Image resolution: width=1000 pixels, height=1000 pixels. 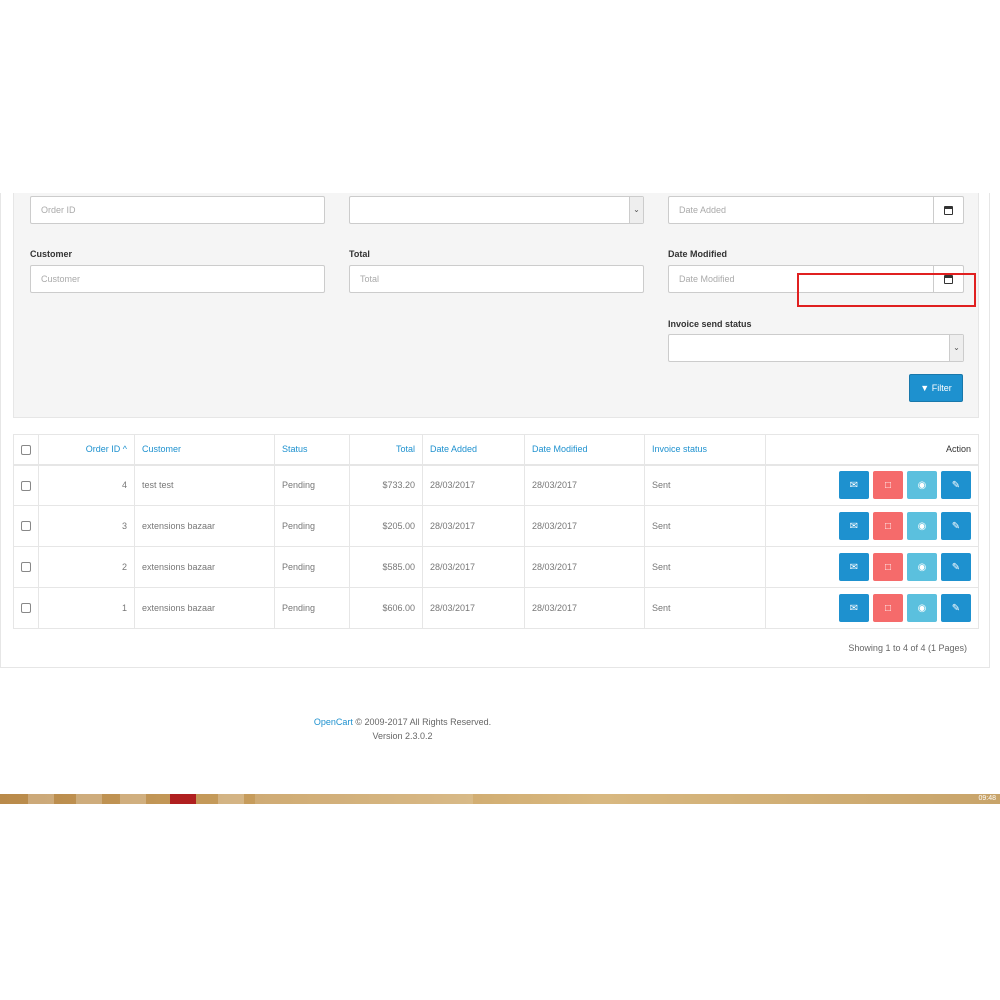 I want to click on total-cell: $205.00, so click(x=386, y=526).